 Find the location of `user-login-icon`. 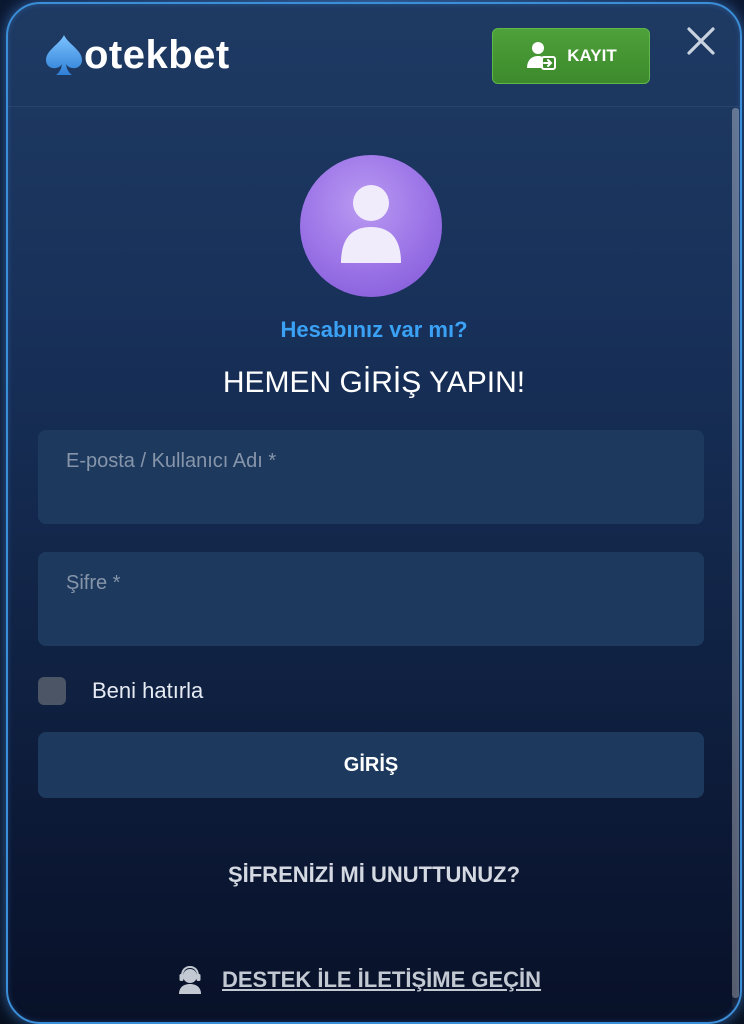

user-login-icon is located at coordinates (542, 56).